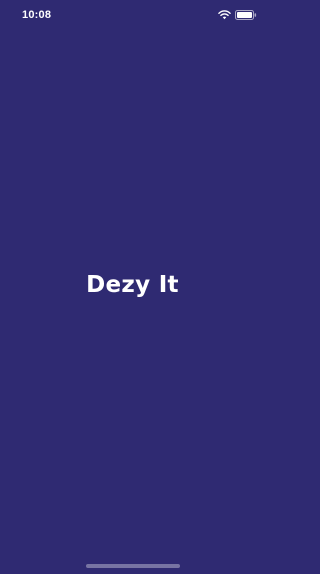 The width and height of the screenshot is (320, 574). Describe the element at coordinates (132, 15) in the screenshot. I see `status-bar: 10:08` at that location.